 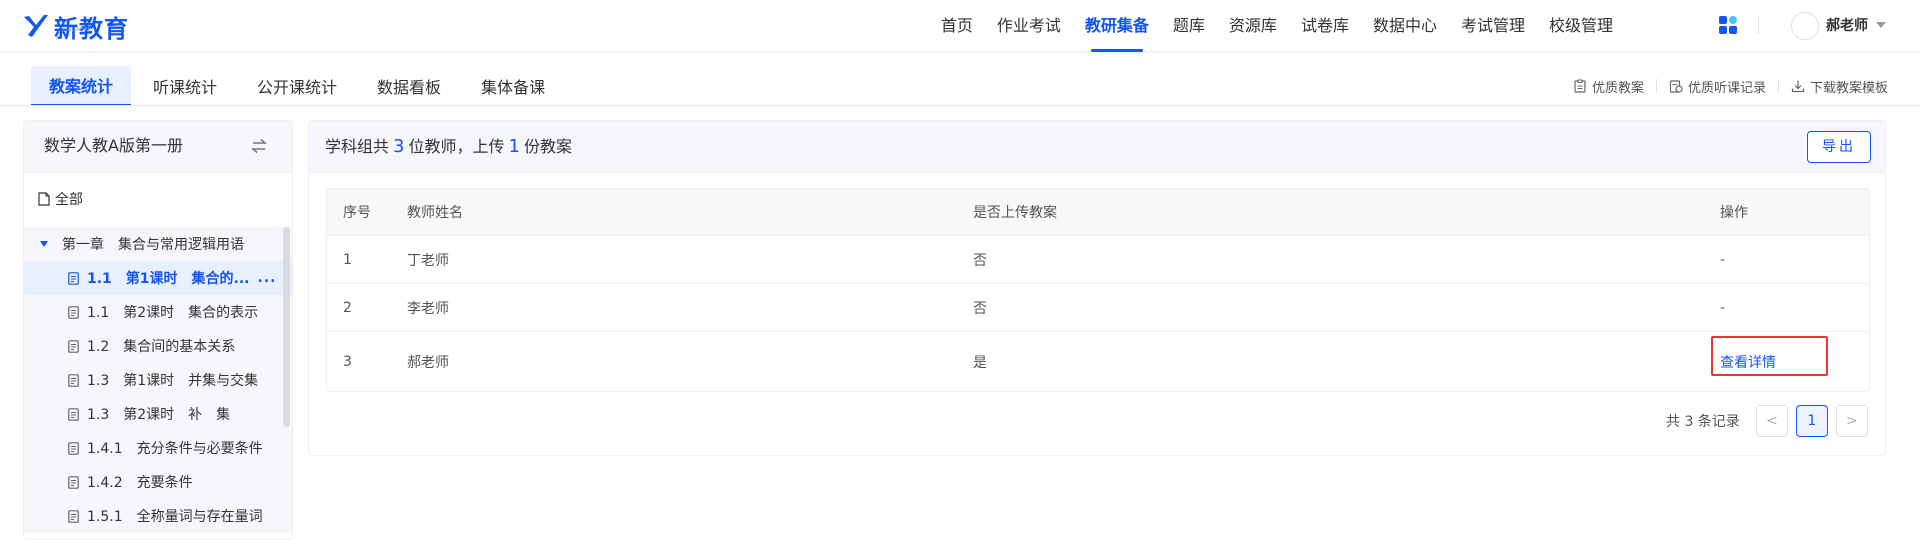 I want to click on quality-observation-records-link: 优质听课记录, so click(x=1717, y=86).